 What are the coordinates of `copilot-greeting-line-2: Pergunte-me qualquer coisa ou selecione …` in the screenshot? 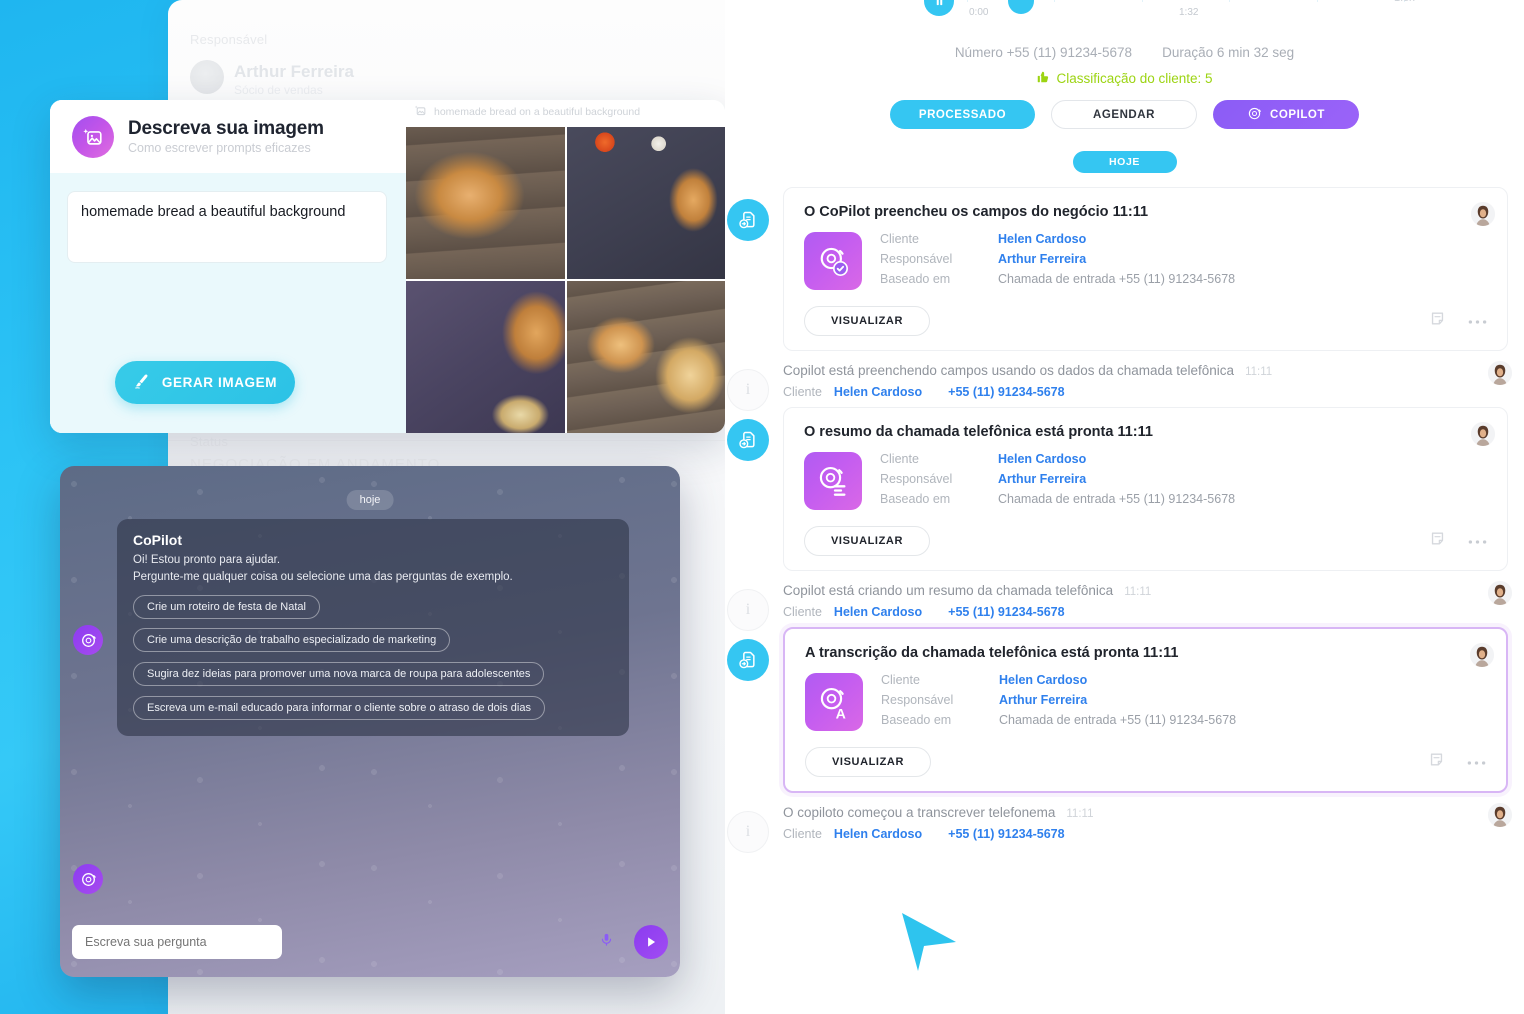 It's located at (323, 576).